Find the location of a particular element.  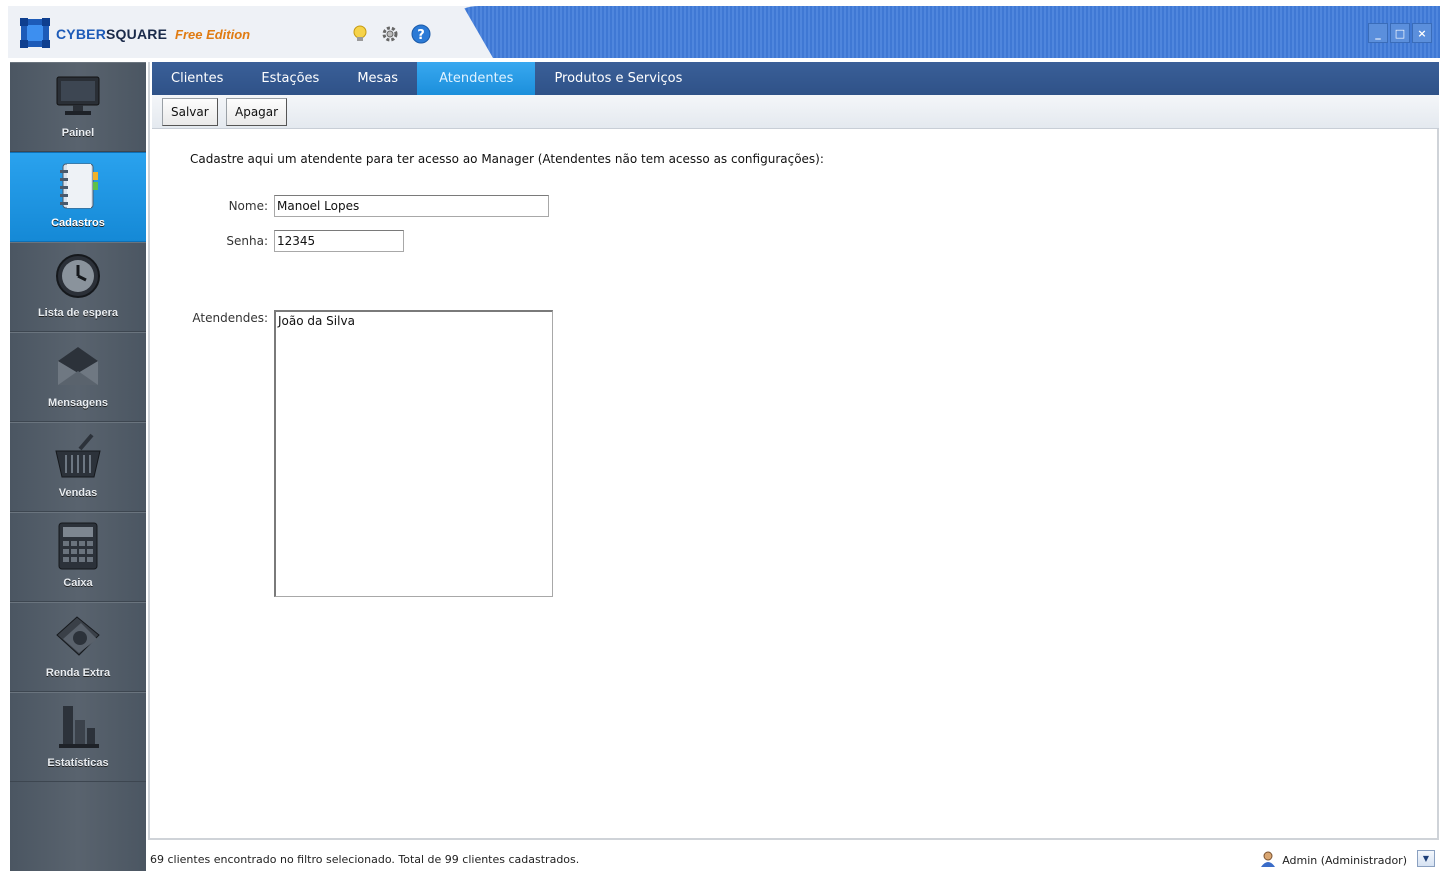

money-icon is located at coordinates (78, 636).